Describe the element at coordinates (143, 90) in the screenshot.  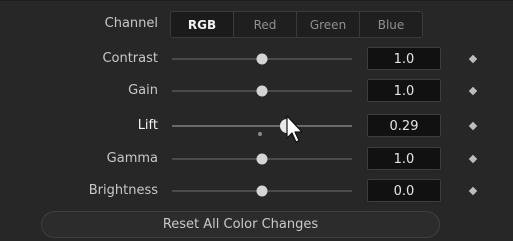
I see `gain-label: Gain` at that location.